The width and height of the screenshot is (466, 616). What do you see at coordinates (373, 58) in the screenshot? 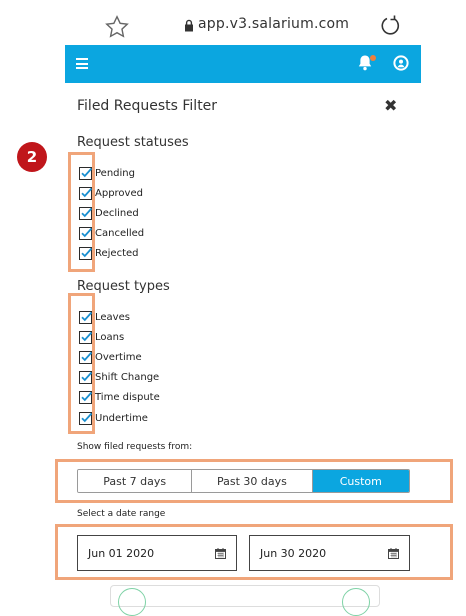
I see `notification-dot` at bounding box center [373, 58].